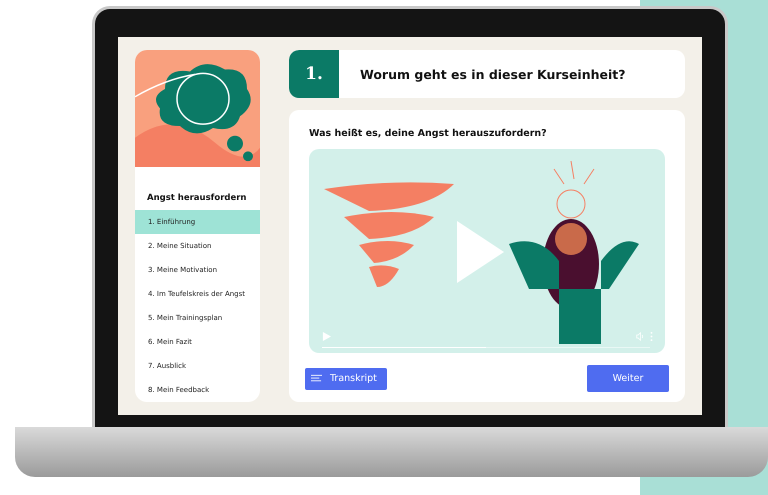  I want to click on section-number: 1., so click(314, 74).